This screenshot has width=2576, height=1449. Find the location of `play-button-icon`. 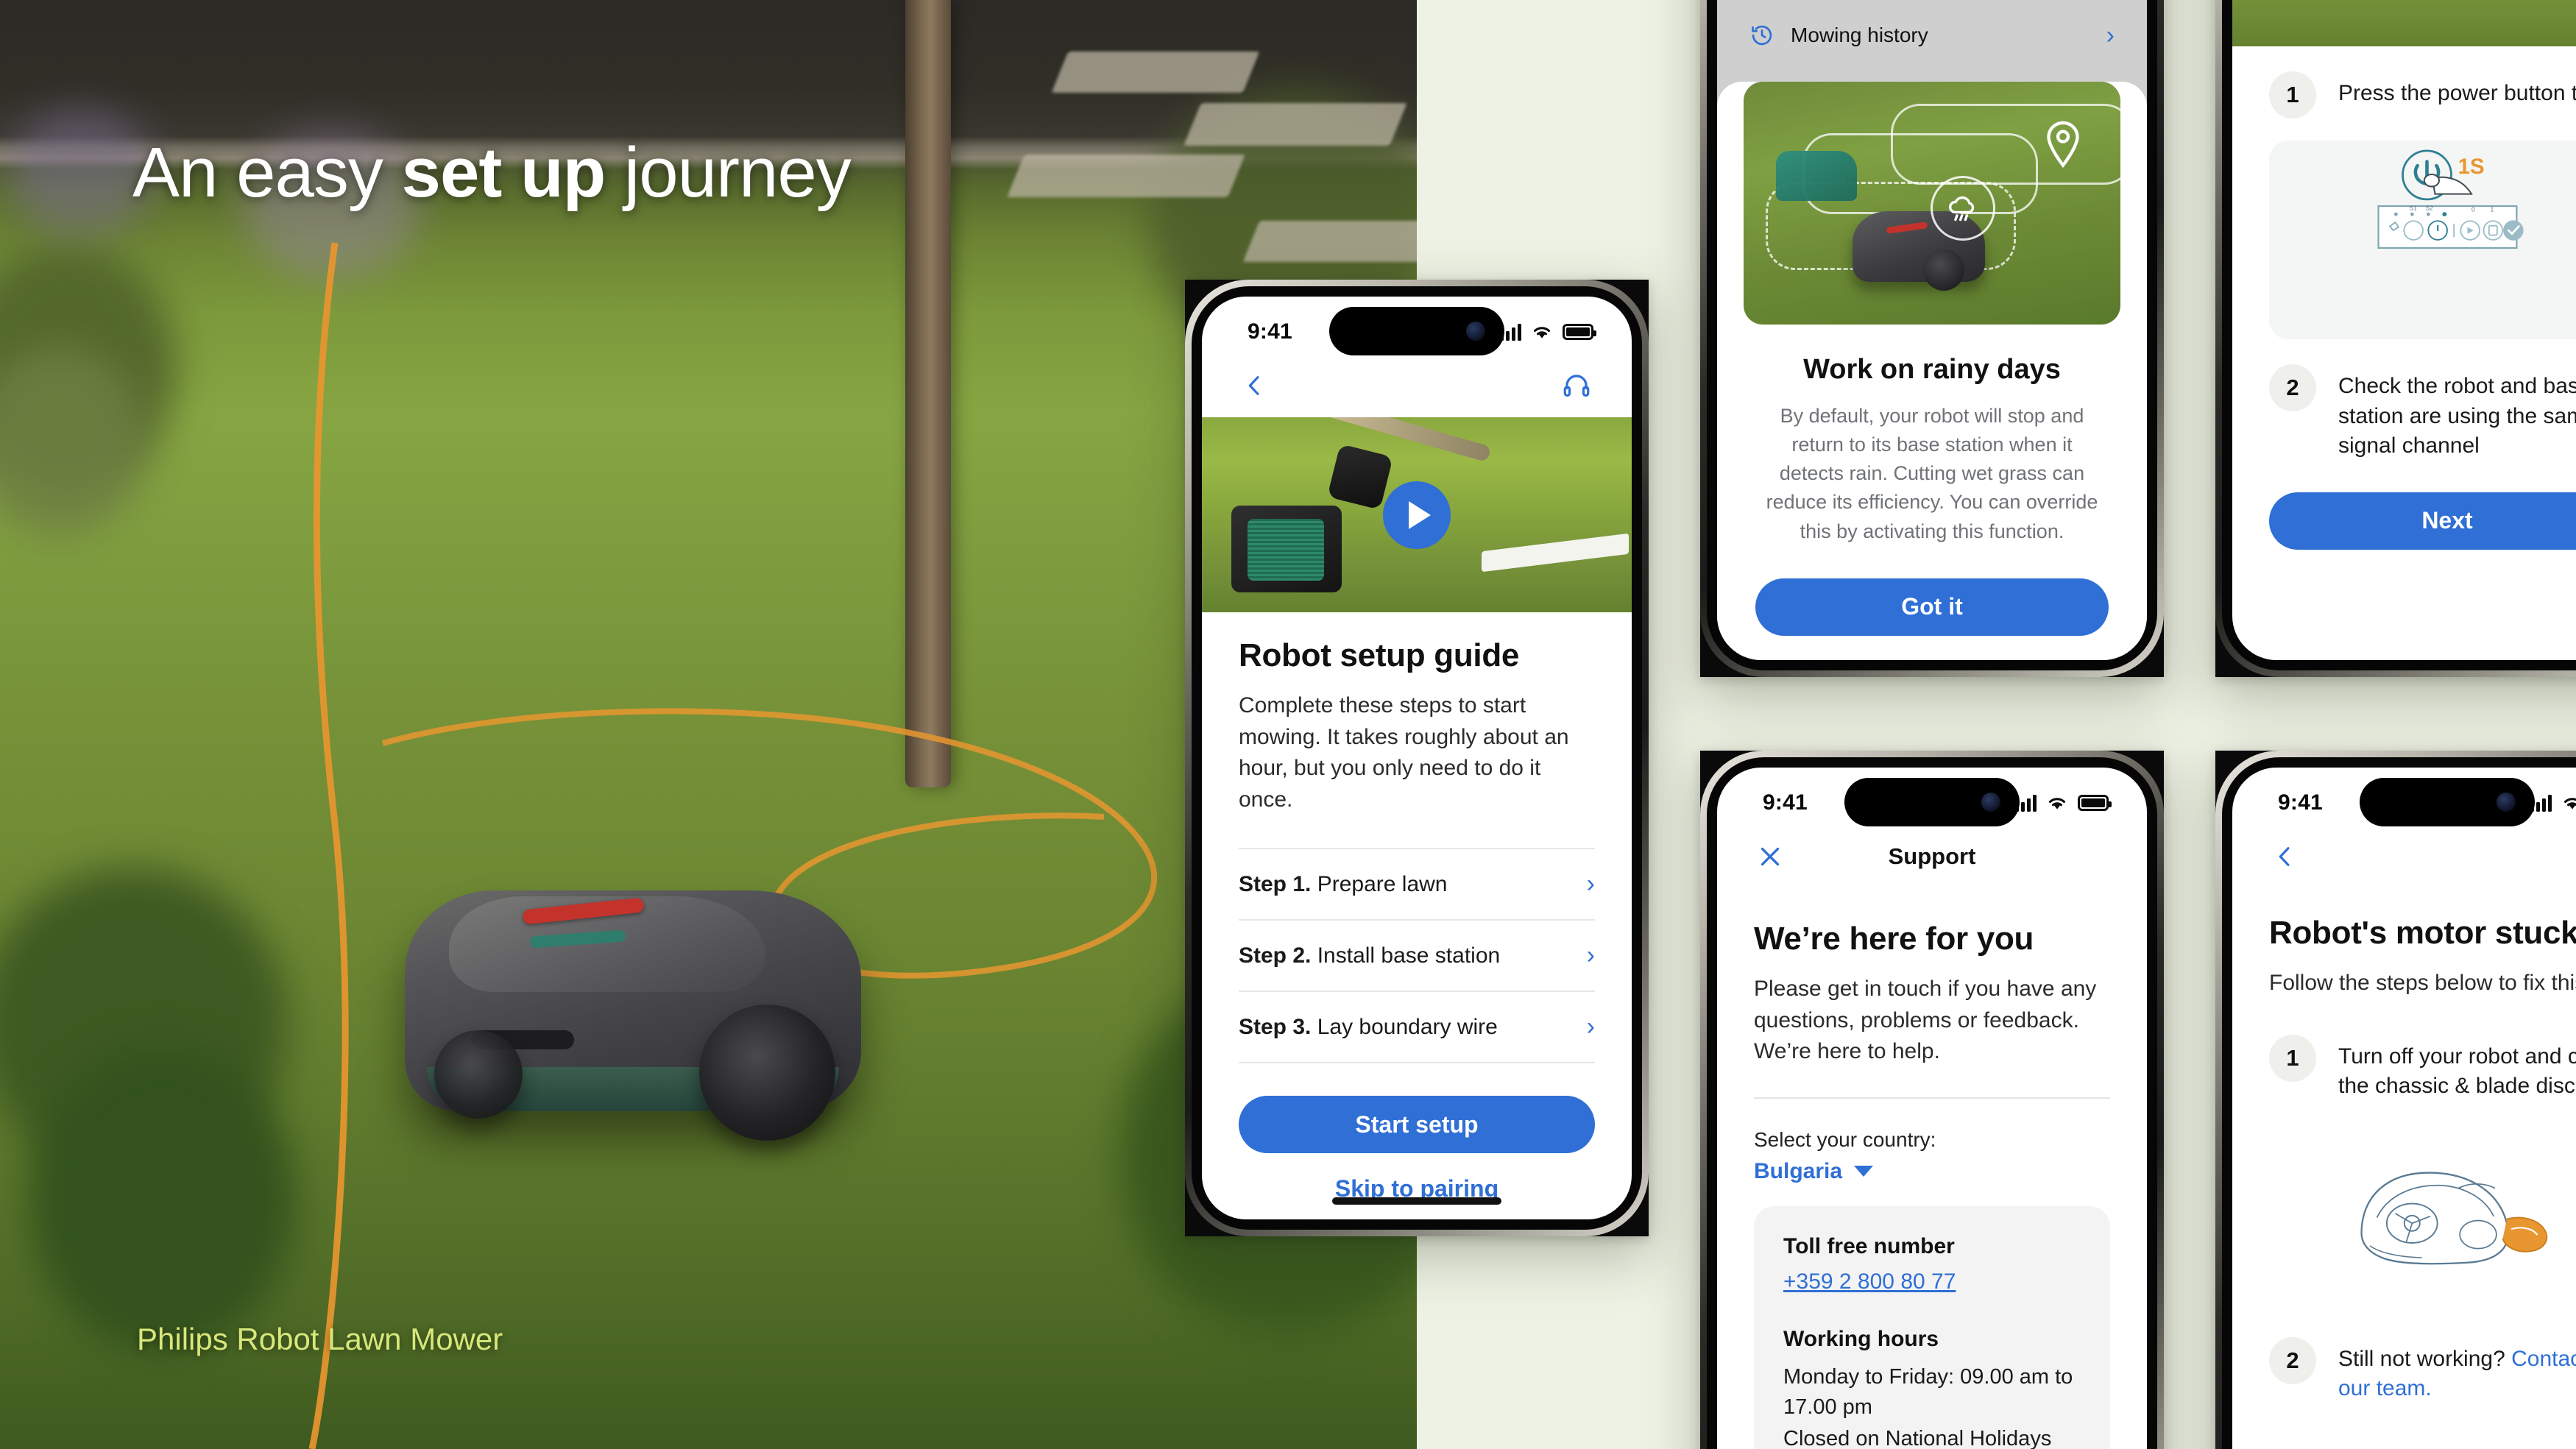

play-button-icon is located at coordinates (1417, 515).